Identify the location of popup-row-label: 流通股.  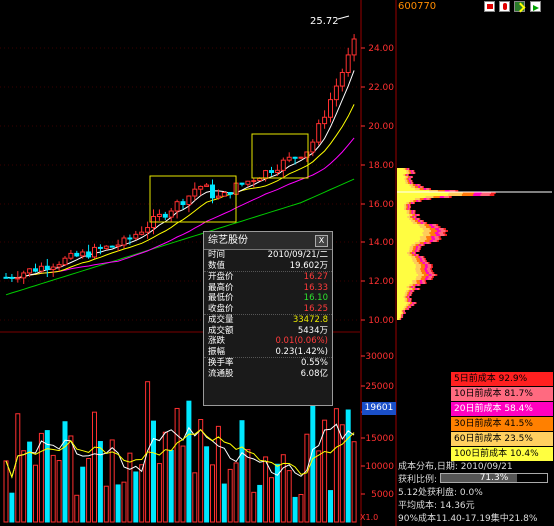
(221, 373).